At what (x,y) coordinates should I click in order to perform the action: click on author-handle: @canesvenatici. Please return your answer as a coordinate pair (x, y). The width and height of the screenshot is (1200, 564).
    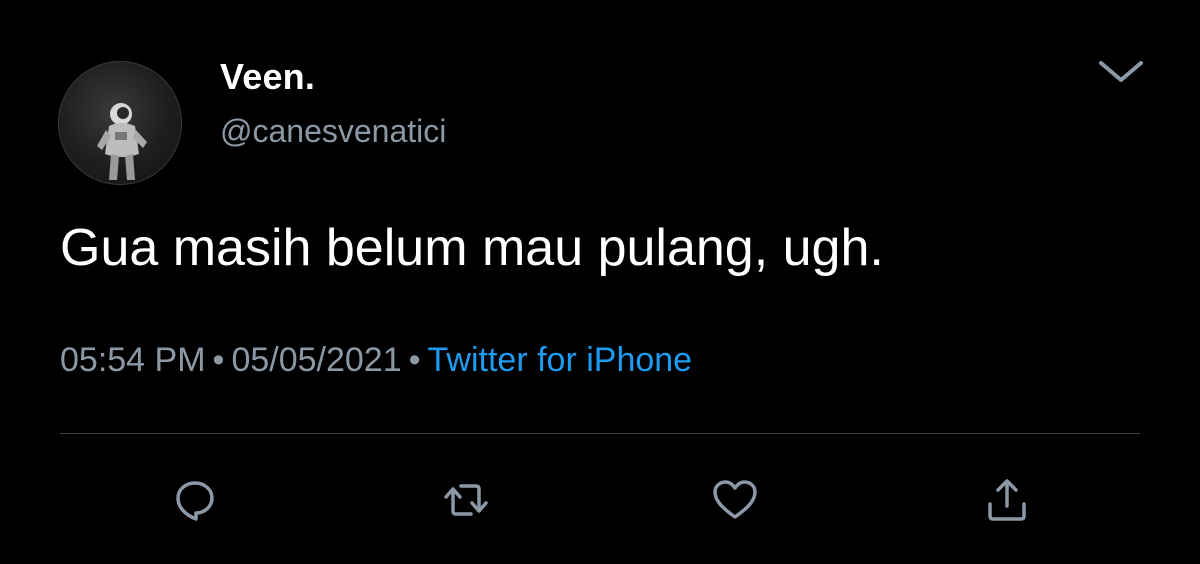
    Looking at the image, I should click on (333, 131).